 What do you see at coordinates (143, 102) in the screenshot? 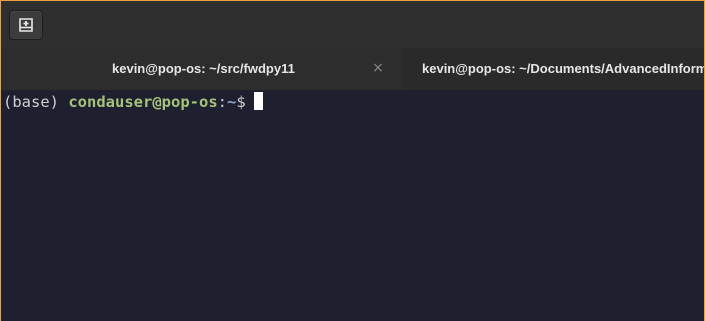
I see `user-host: condauser@pop-os` at bounding box center [143, 102].